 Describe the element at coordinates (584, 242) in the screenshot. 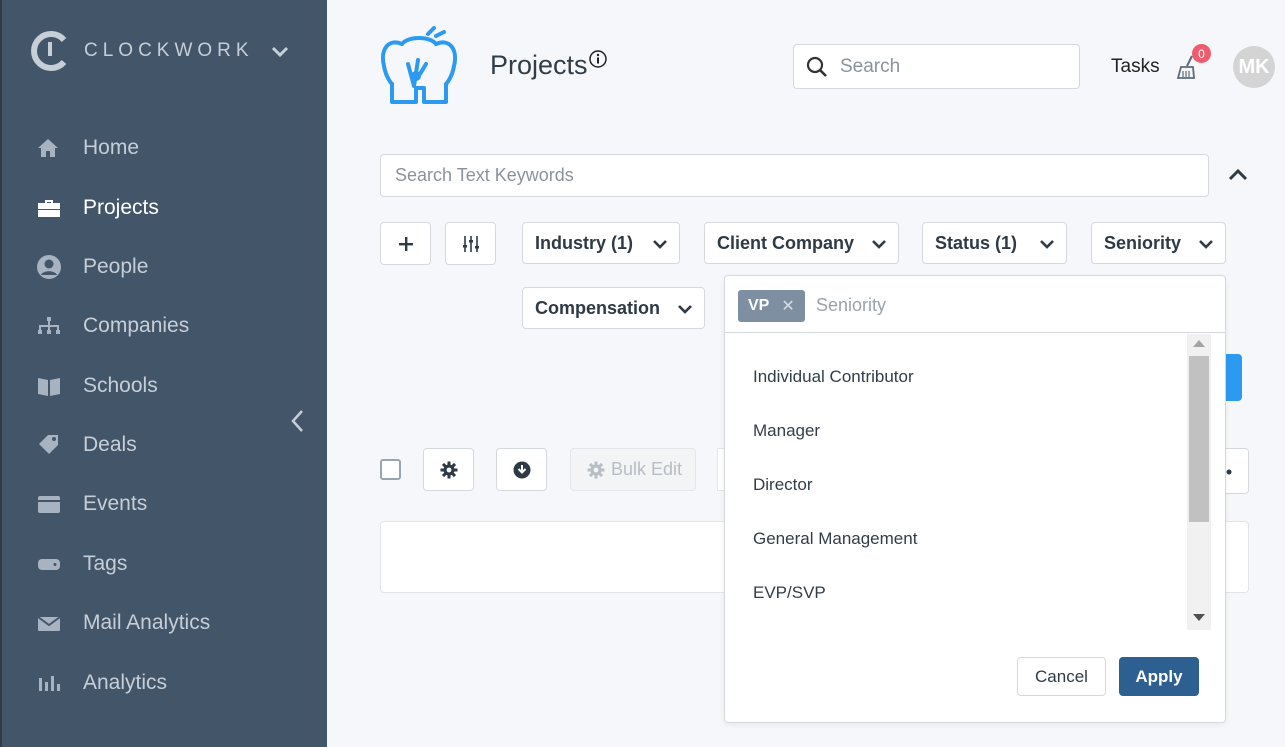

I see `filter-label: Industry (1)` at that location.